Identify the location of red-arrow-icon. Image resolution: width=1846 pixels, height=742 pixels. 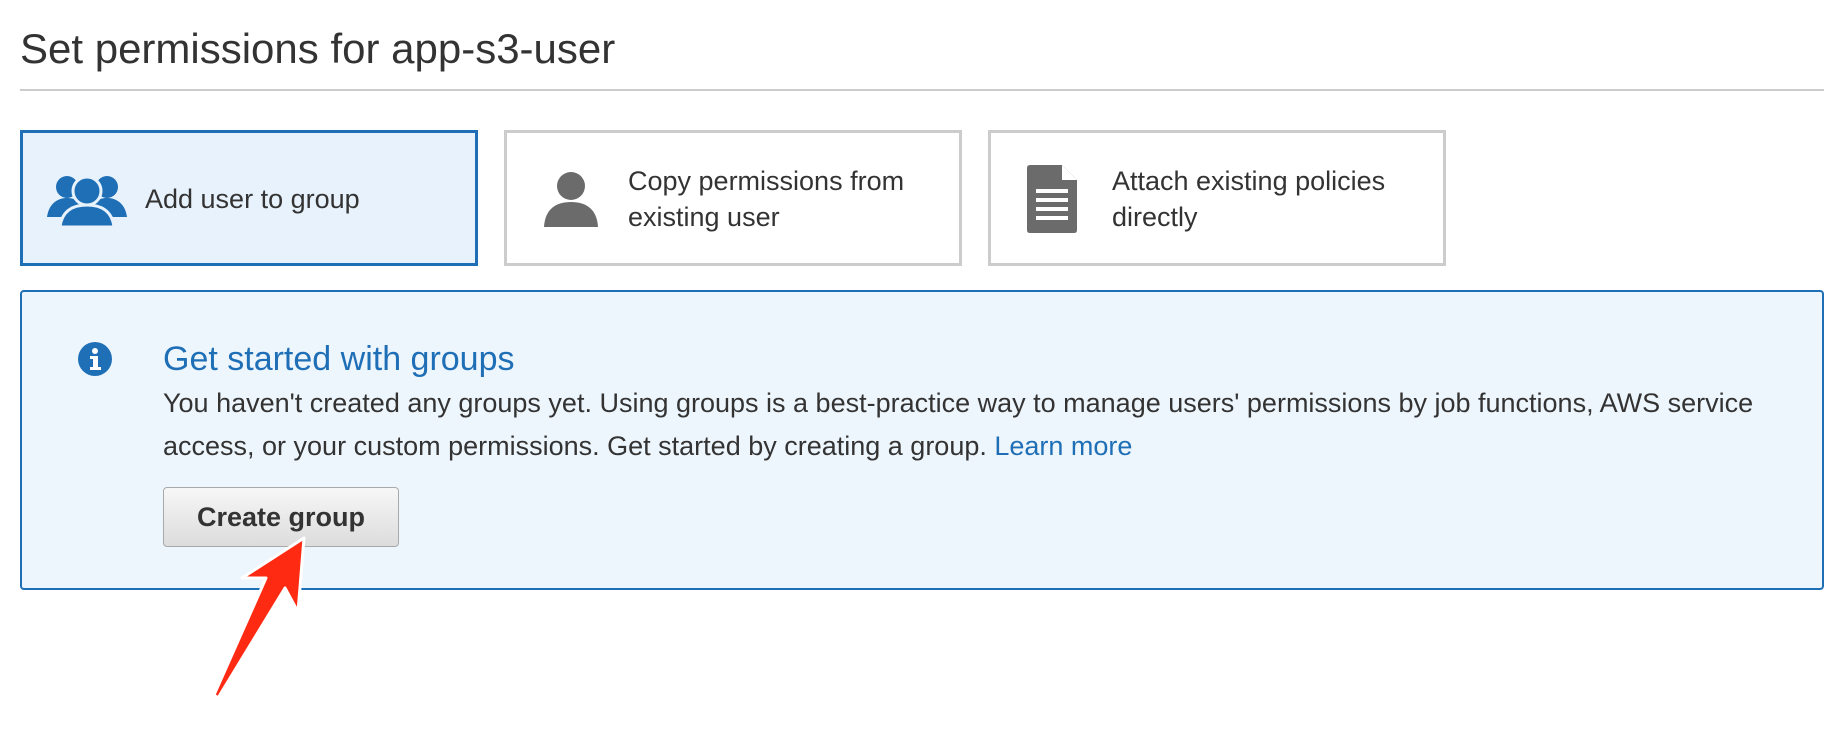
(259, 618).